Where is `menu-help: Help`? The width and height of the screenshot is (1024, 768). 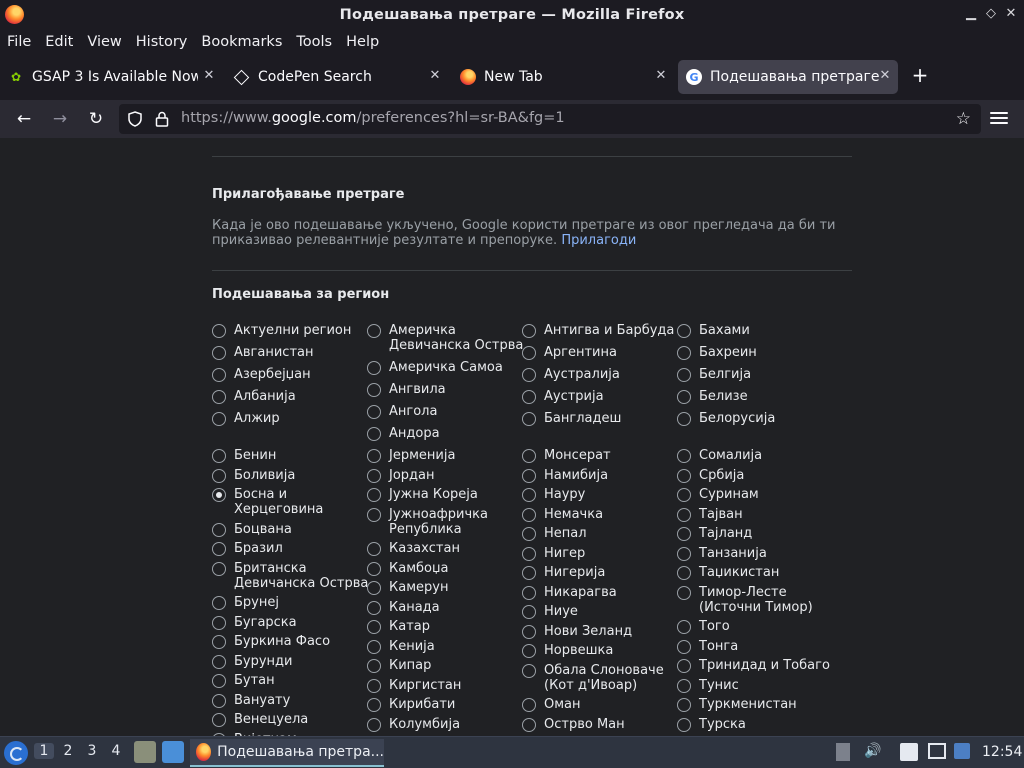 menu-help: Help is located at coordinates (362, 42).